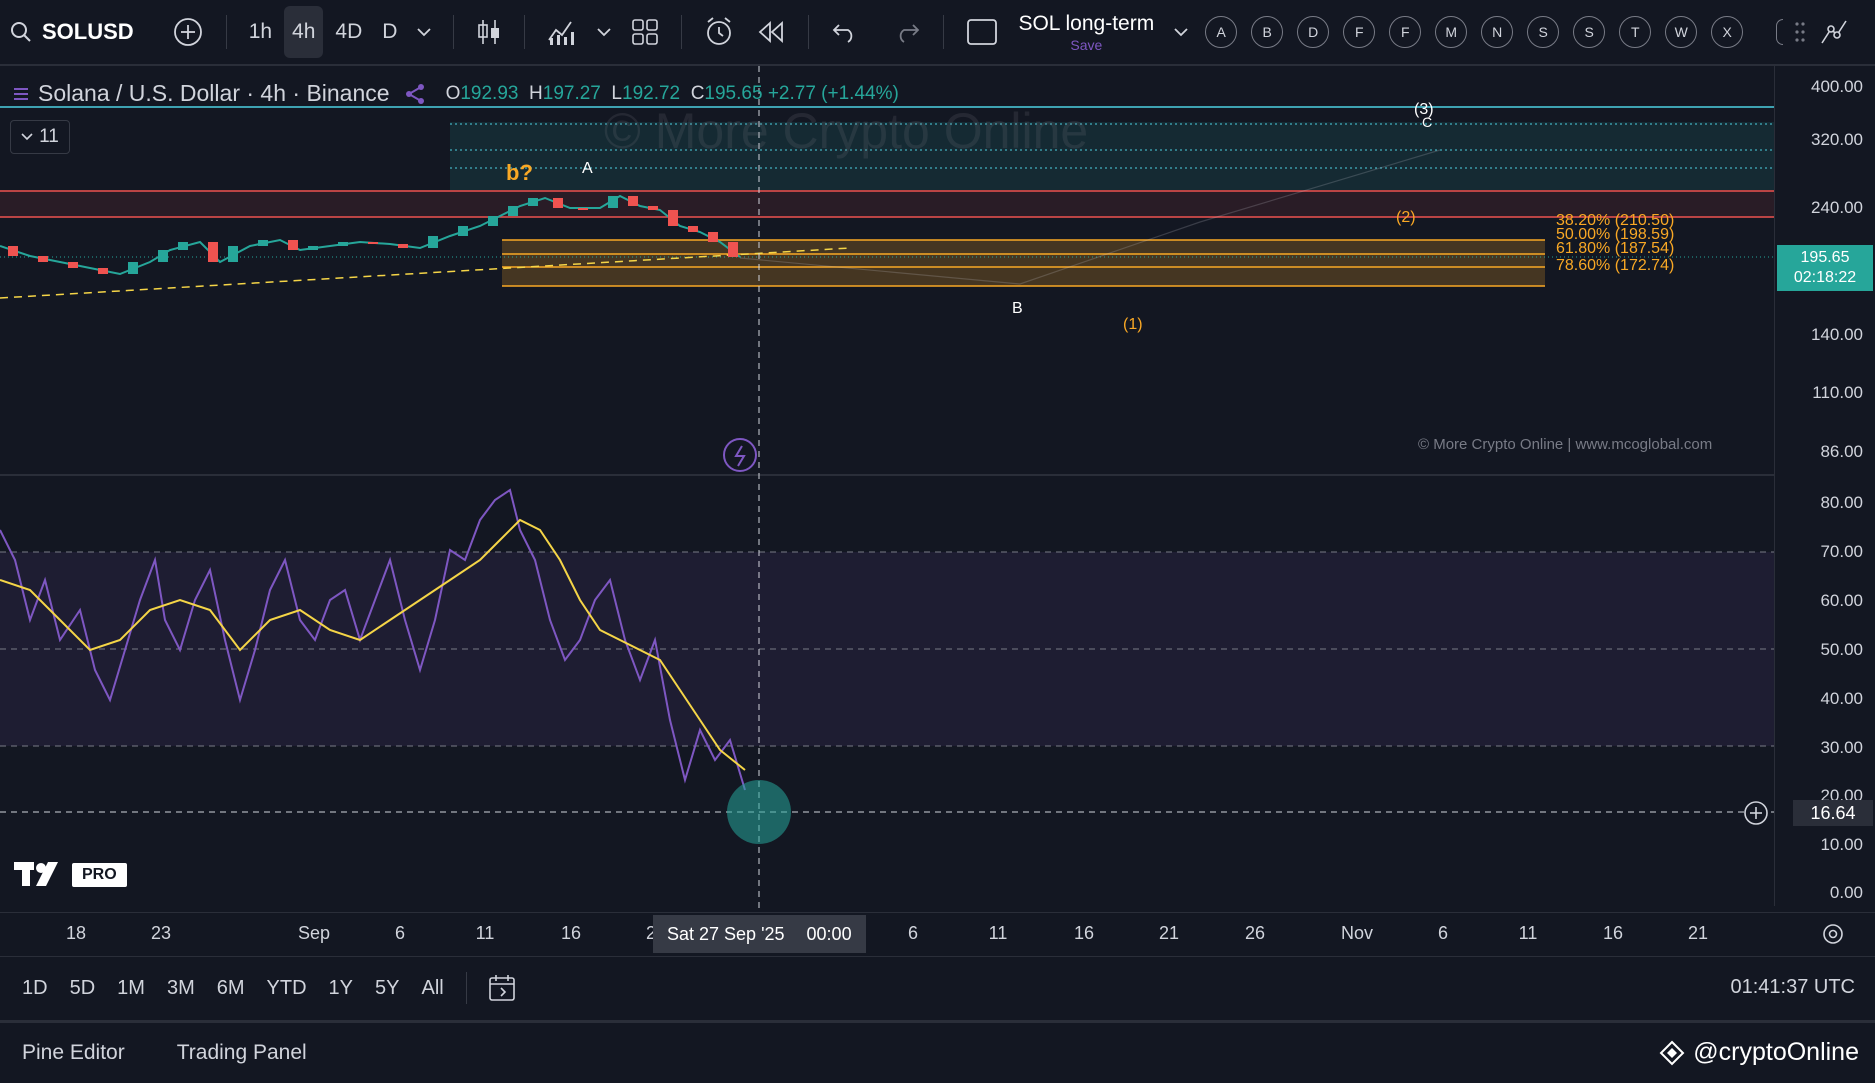 Image resolution: width=1875 pixels, height=1083 pixels. What do you see at coordinates (1837, 392) in the screenshot?
I see `price-tick: 110.00` at bounding box center [1837, 392].